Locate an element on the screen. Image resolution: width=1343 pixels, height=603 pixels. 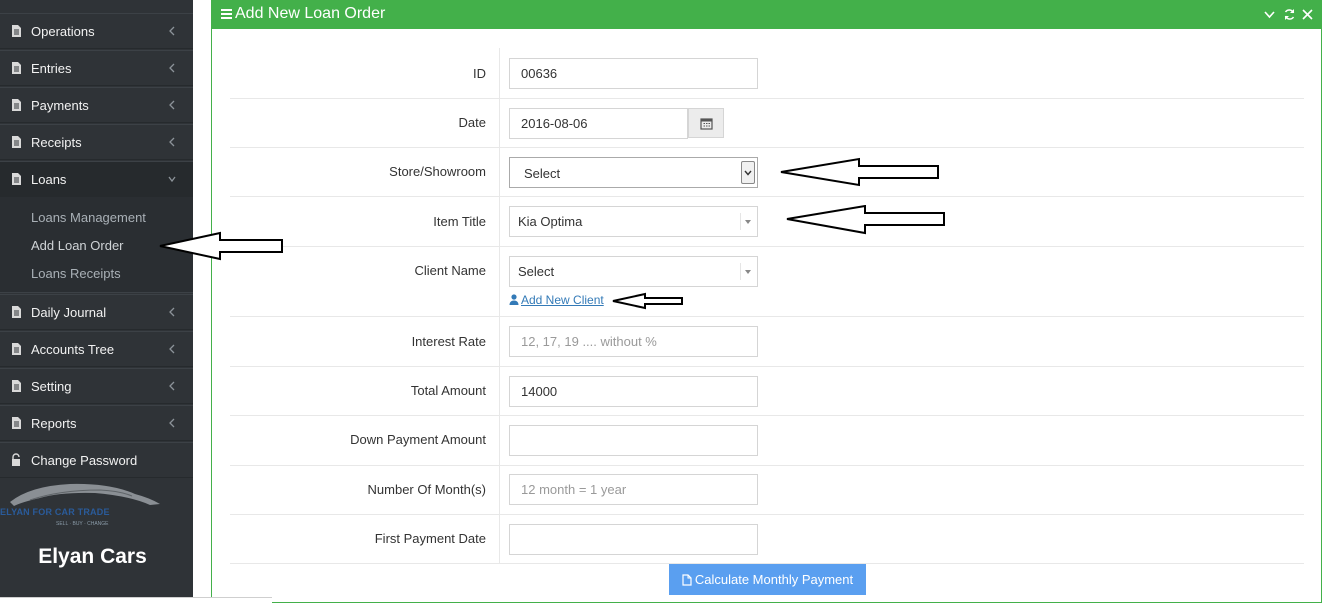
date-field is located at coordinates (598, 123).